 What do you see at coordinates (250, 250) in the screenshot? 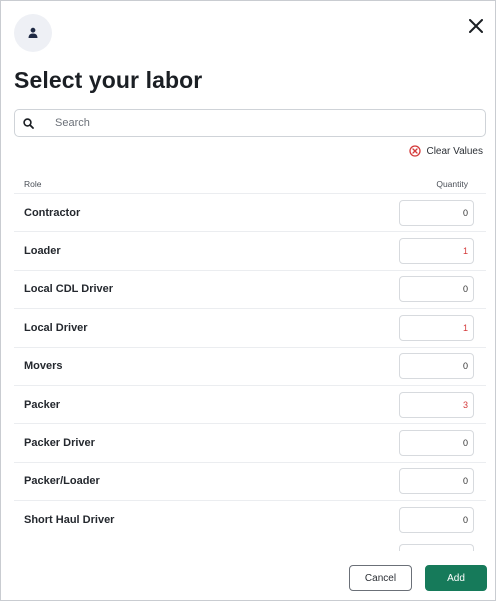
I see `table-row: Loader` at bounding box center [250, 250].